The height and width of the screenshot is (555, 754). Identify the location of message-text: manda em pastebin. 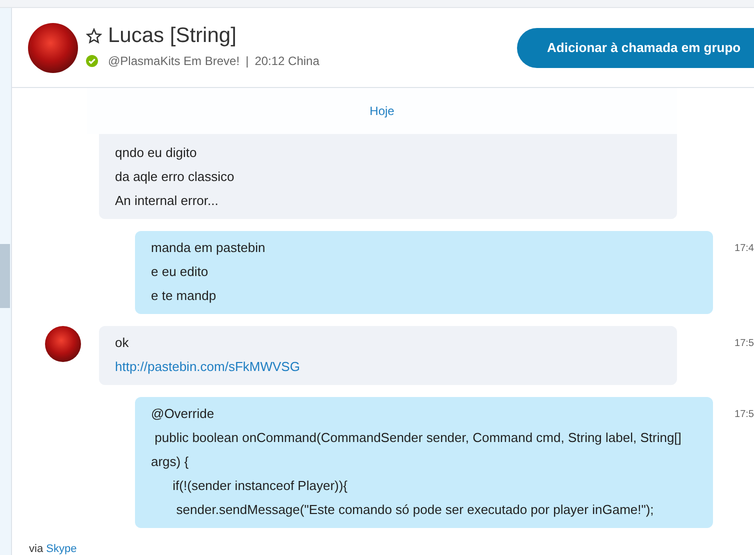
(208, 248).